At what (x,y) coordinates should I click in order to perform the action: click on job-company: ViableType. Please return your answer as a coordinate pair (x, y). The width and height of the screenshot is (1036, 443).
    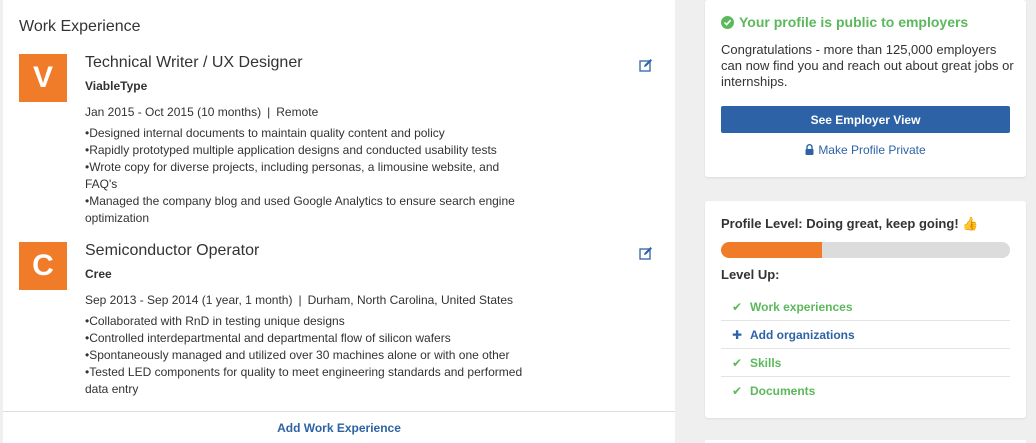
    Looking at the image, I should click on (116, 86).